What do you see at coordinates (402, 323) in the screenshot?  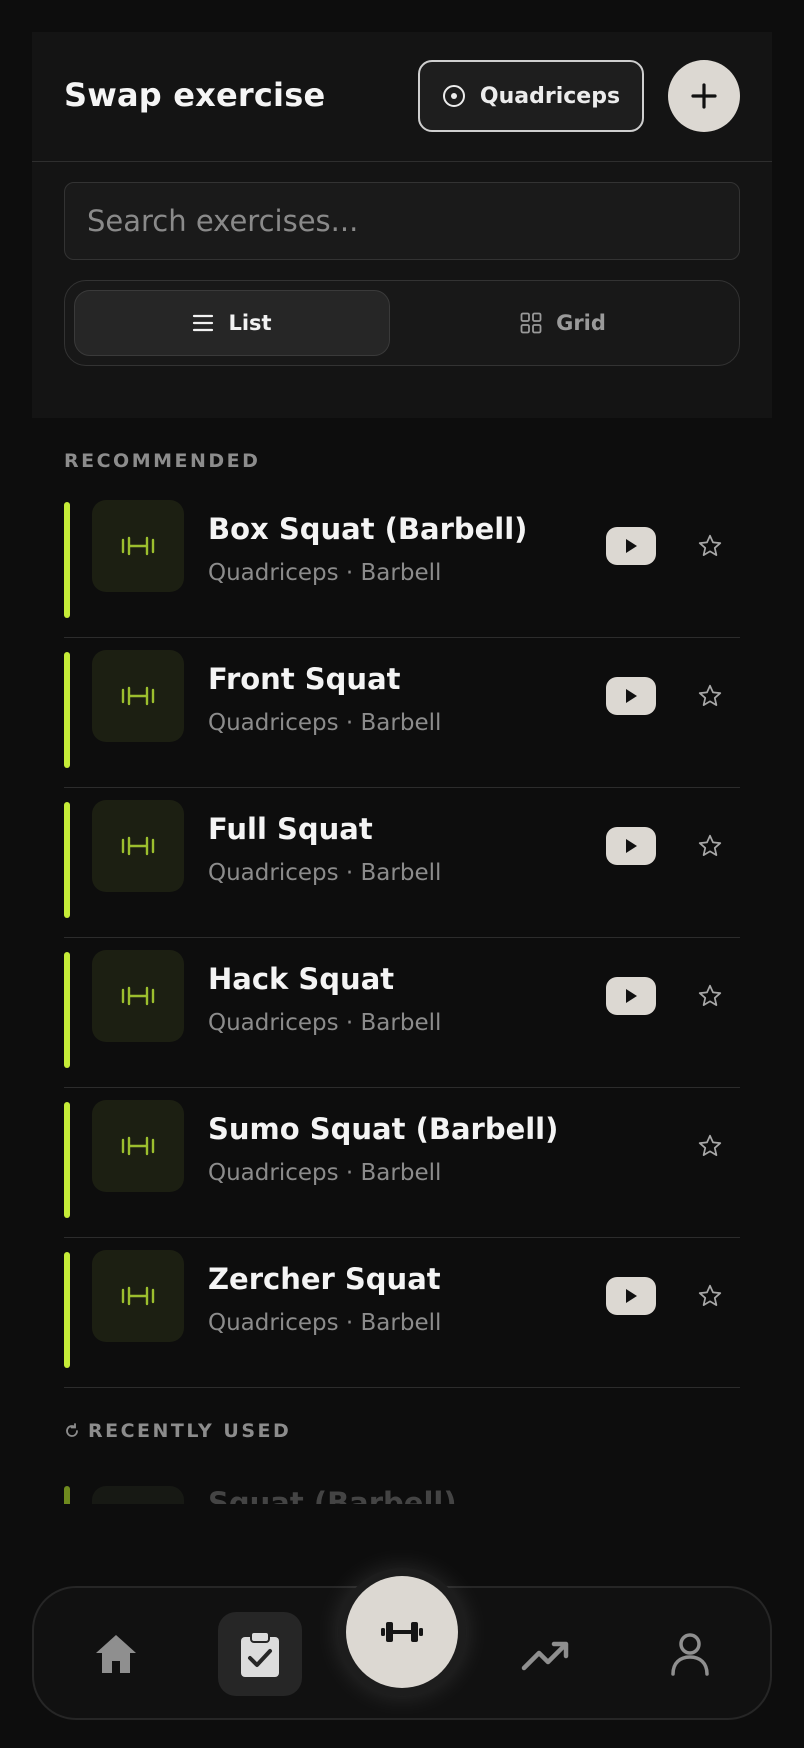 I see `view-toggle: List Grid` at bounding box center [402, 323].